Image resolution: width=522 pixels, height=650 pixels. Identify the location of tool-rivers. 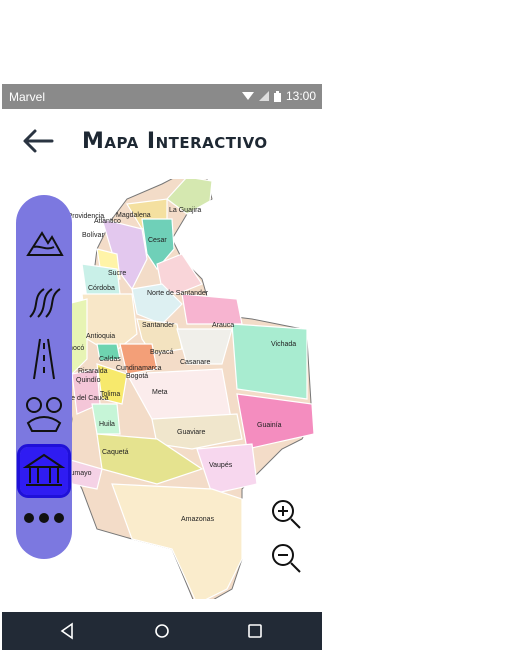
(44, 301).